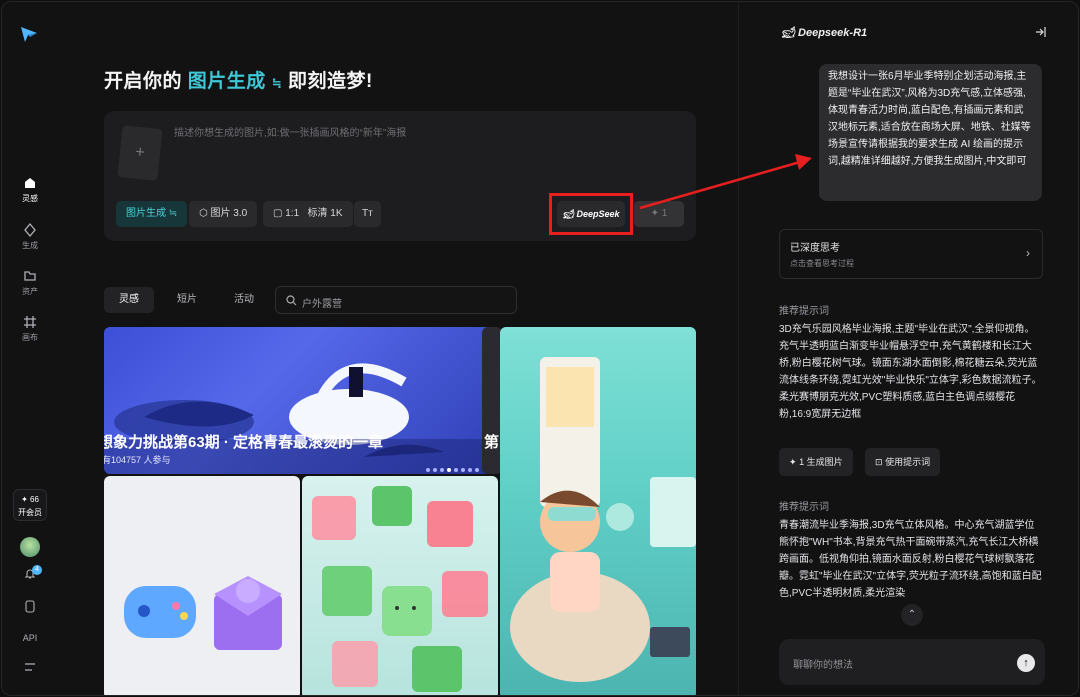 This screenshot has width=1080, height=697. What do you see at coordinates (598, 214) in the screenshot?
I see `deepseek-label: DeepSeek` at bounding box center [598, 214].